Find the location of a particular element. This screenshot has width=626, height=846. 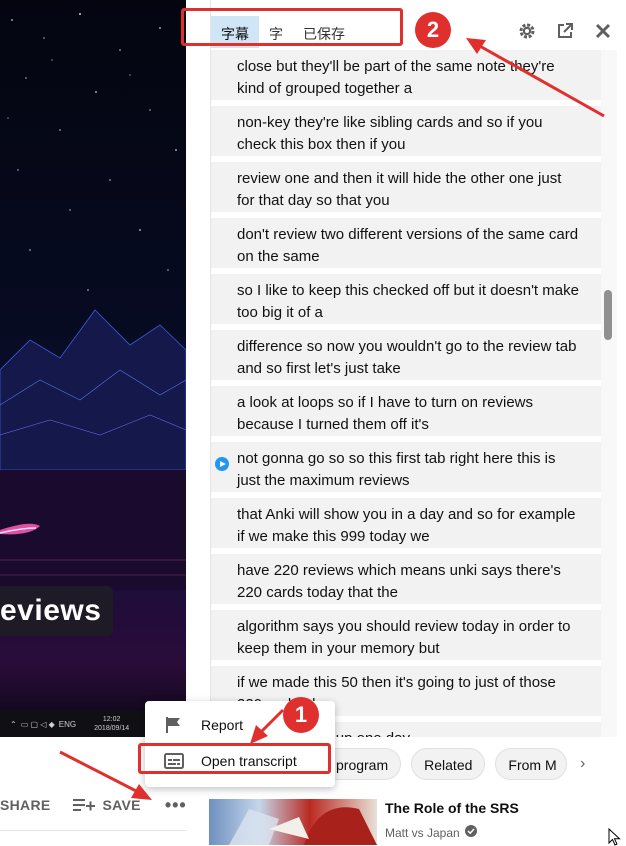

chip-from: From M is located at coordinates (531, 764).